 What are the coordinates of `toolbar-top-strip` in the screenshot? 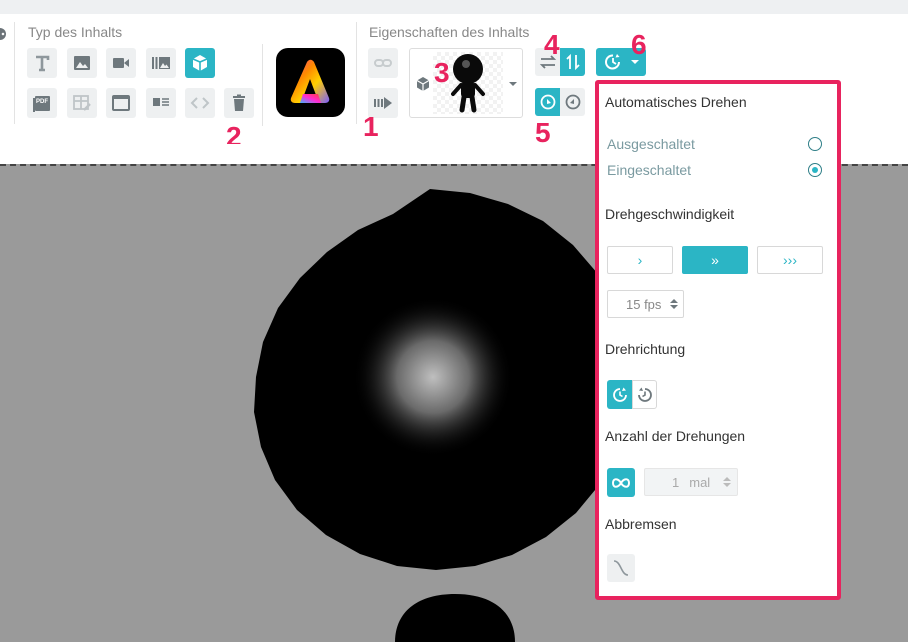 It's located at (454, 7).